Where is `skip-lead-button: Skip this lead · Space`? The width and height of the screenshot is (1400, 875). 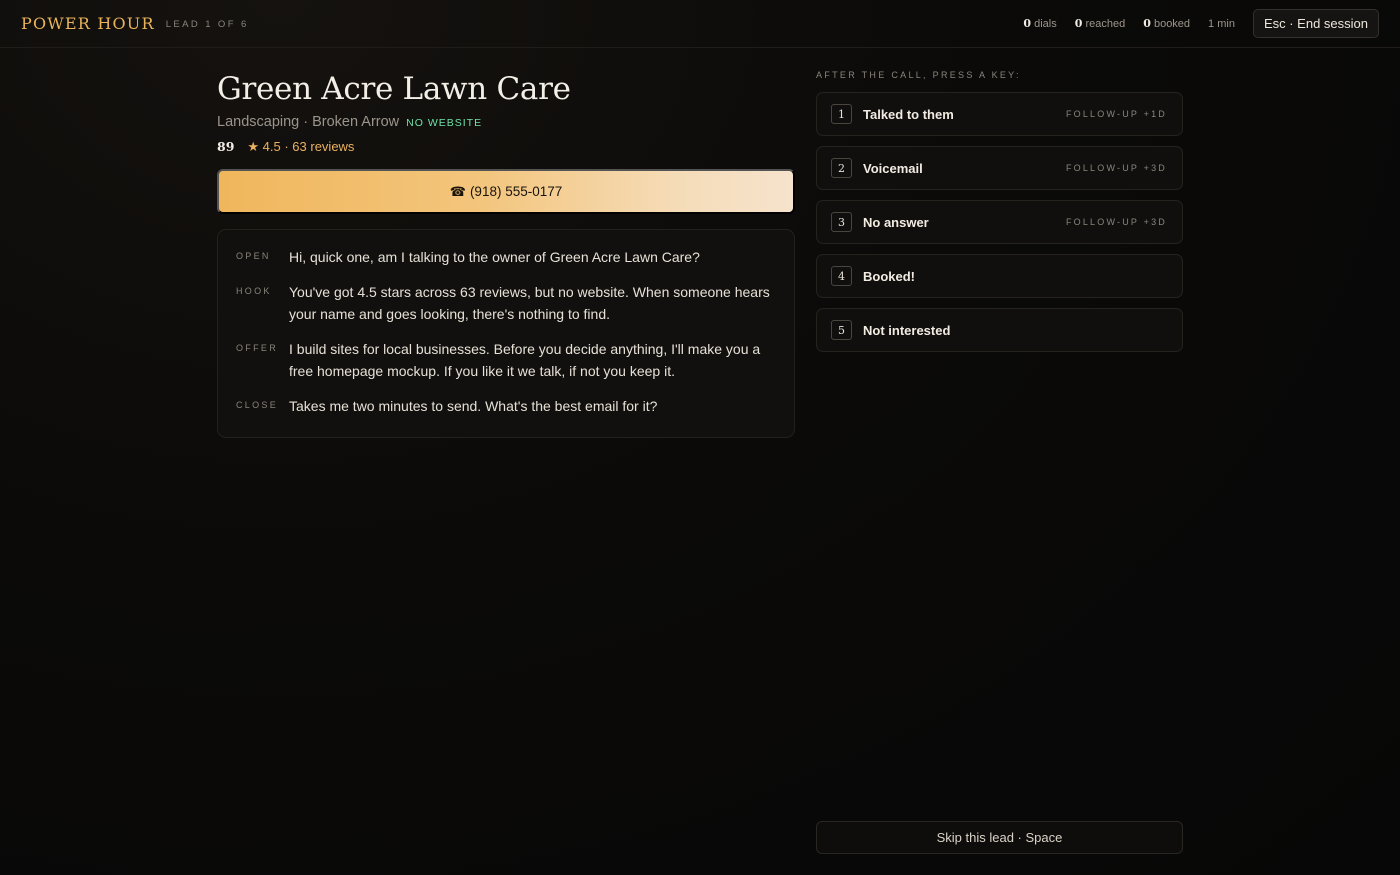 skip-lead-button: Skip this lead · Space is located at coordinates (999, 837).